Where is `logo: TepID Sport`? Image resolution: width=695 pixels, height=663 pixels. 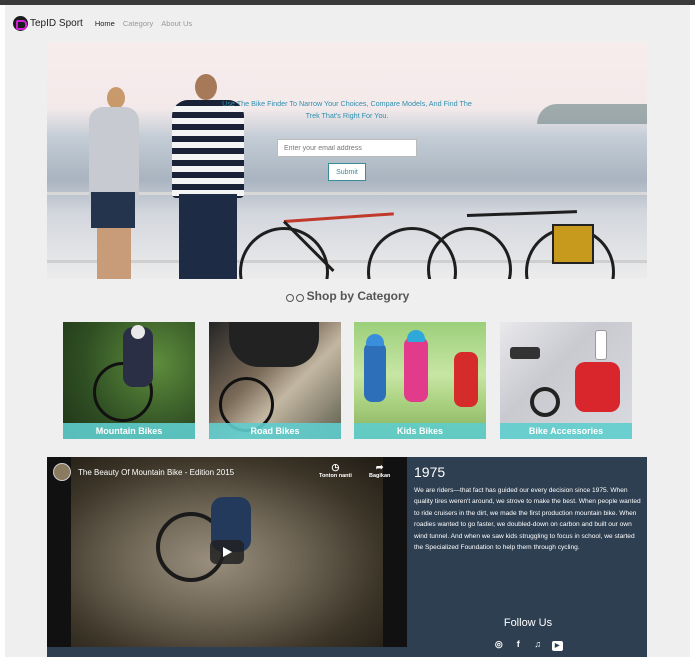
logo: TepID Sport is located at coordinates (48, 23).